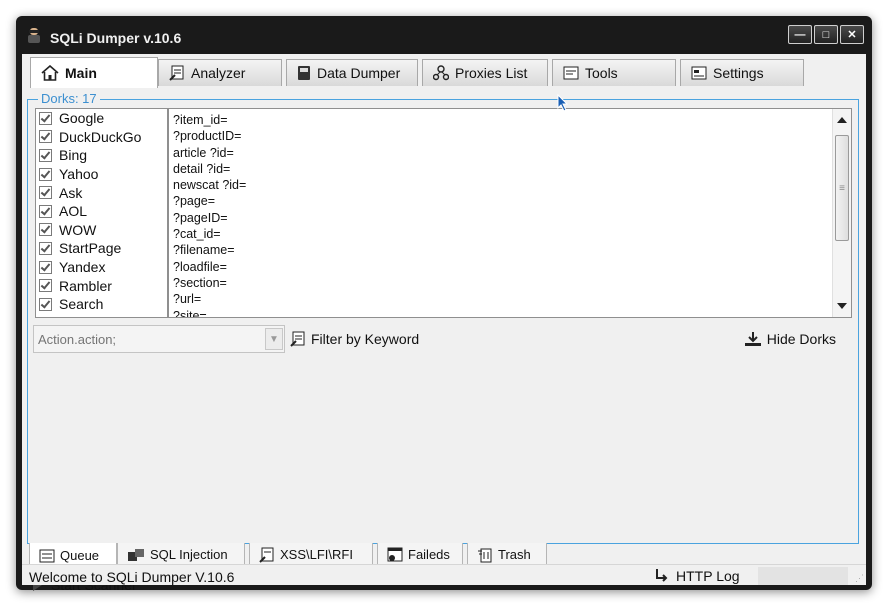 The width and height of the screenshot is (888, 606). Describe the element at coordinates (803, 576) in the screenshot. I see `progress-bar` at that location.